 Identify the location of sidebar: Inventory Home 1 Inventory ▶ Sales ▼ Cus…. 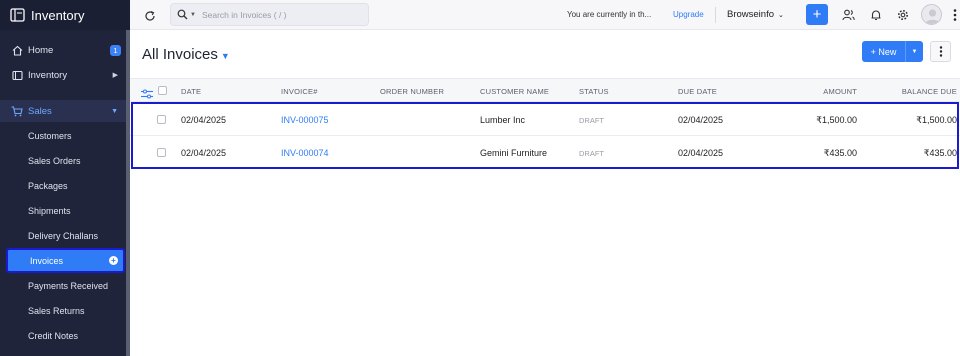
(65, 178).